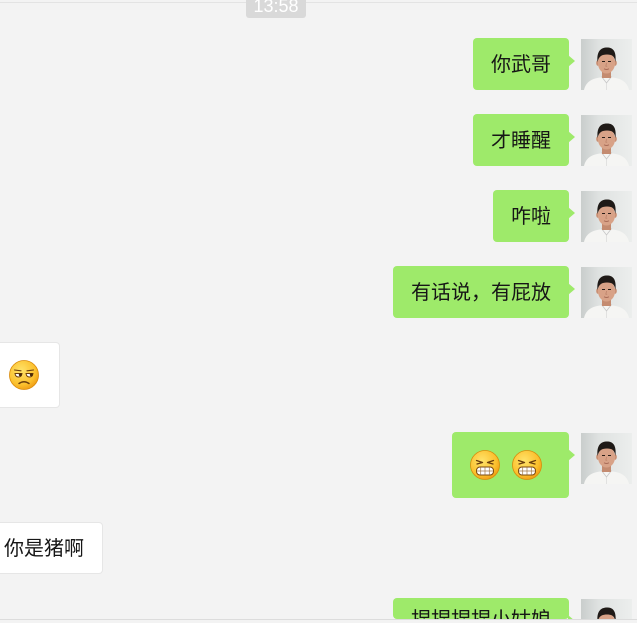 The width and height of the screenshot is (637, 623). What do you see at coordinates (44, 548) in the screenshot?
I see `message-text: 你是猪啊` at bounding box center [44, 548].